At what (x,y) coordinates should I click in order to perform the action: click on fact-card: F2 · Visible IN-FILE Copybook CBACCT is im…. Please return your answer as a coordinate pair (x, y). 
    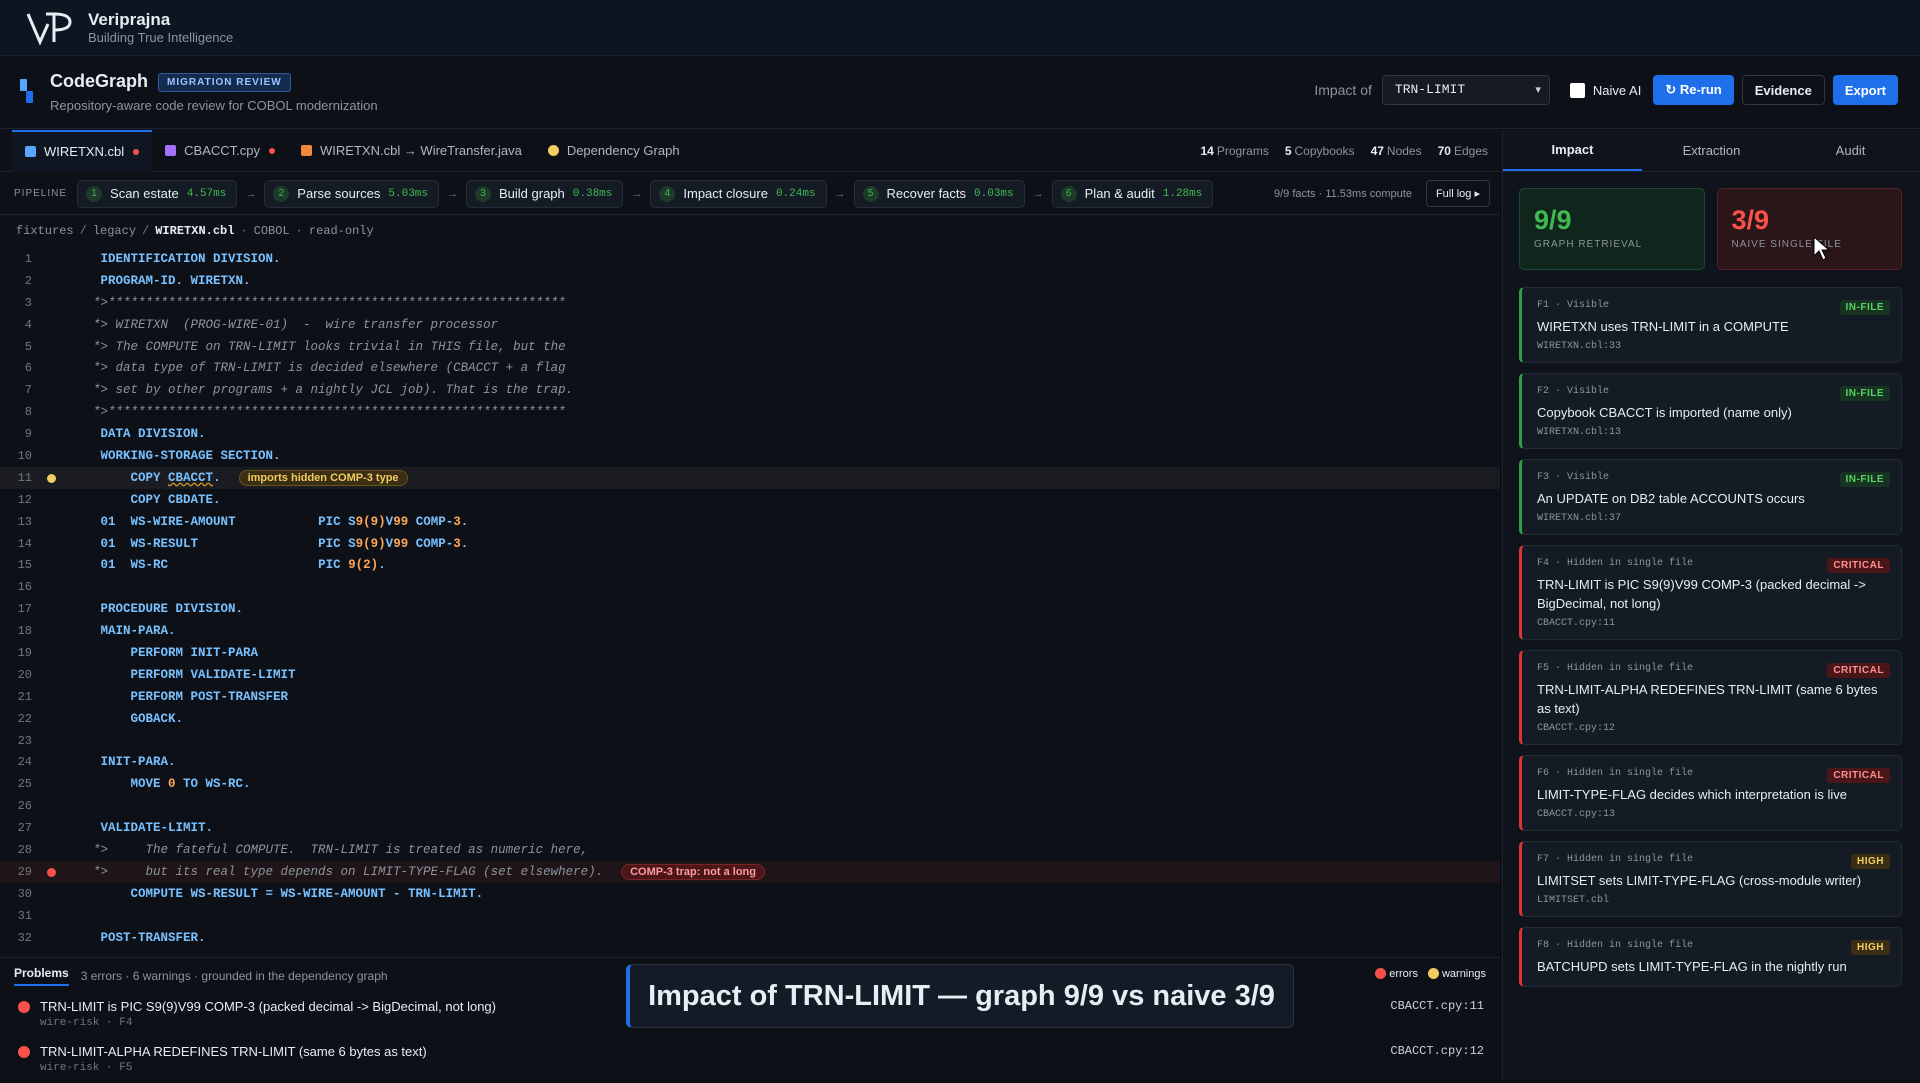
    Looking at the image, I should click on (1710, 411).